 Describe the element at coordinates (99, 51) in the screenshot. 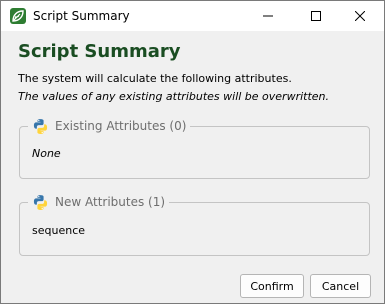

I see `page-title: Script Summary` at that location.